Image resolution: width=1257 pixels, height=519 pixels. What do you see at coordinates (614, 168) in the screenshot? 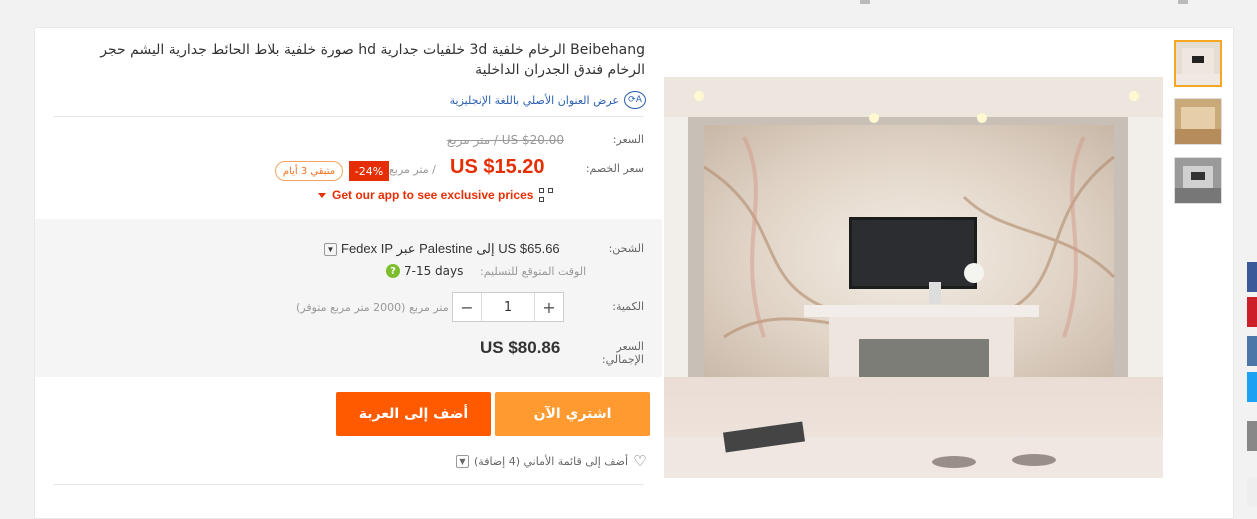
I see `discount-price-label: سعر الخصم:` at bounding box center [614, 168].